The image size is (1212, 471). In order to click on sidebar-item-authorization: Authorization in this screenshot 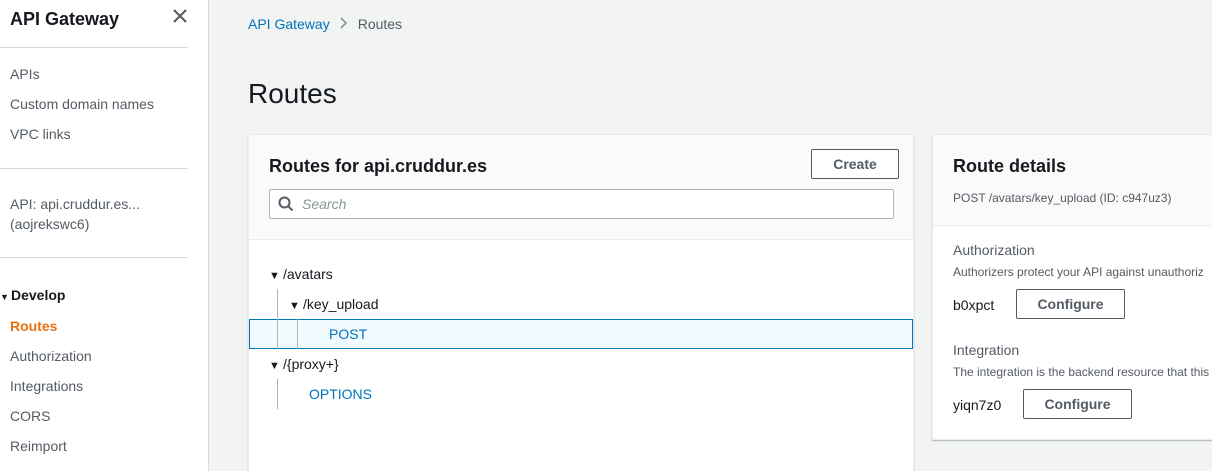, I will do `click(51, 356)`.